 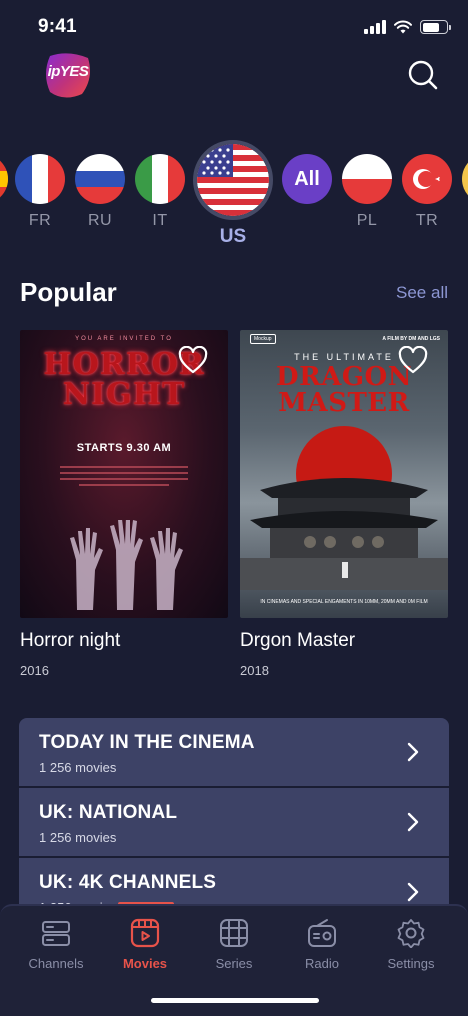 I want to click on country-selector: FR RU IT US All PL TR, so click(x=234, y=195).